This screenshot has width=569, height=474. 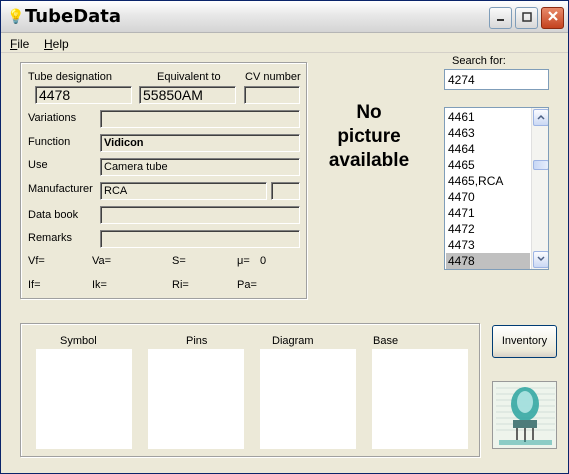 What do you see at coordinates (293, 341) in the screenshot?
I see `diagram-label: Diagram` at bounding box center [293, 341].